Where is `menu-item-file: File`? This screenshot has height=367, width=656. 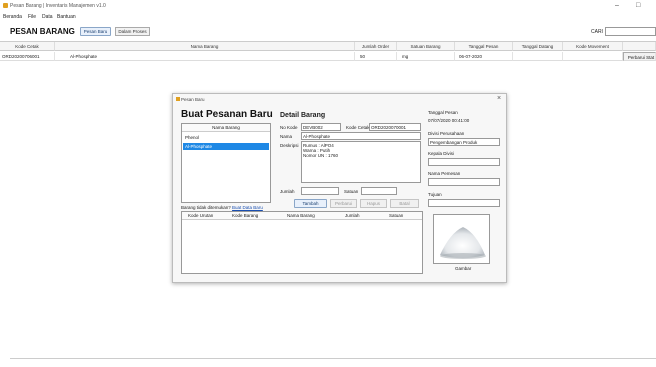 menu-item-file: File is located at coordinates (32, 17).